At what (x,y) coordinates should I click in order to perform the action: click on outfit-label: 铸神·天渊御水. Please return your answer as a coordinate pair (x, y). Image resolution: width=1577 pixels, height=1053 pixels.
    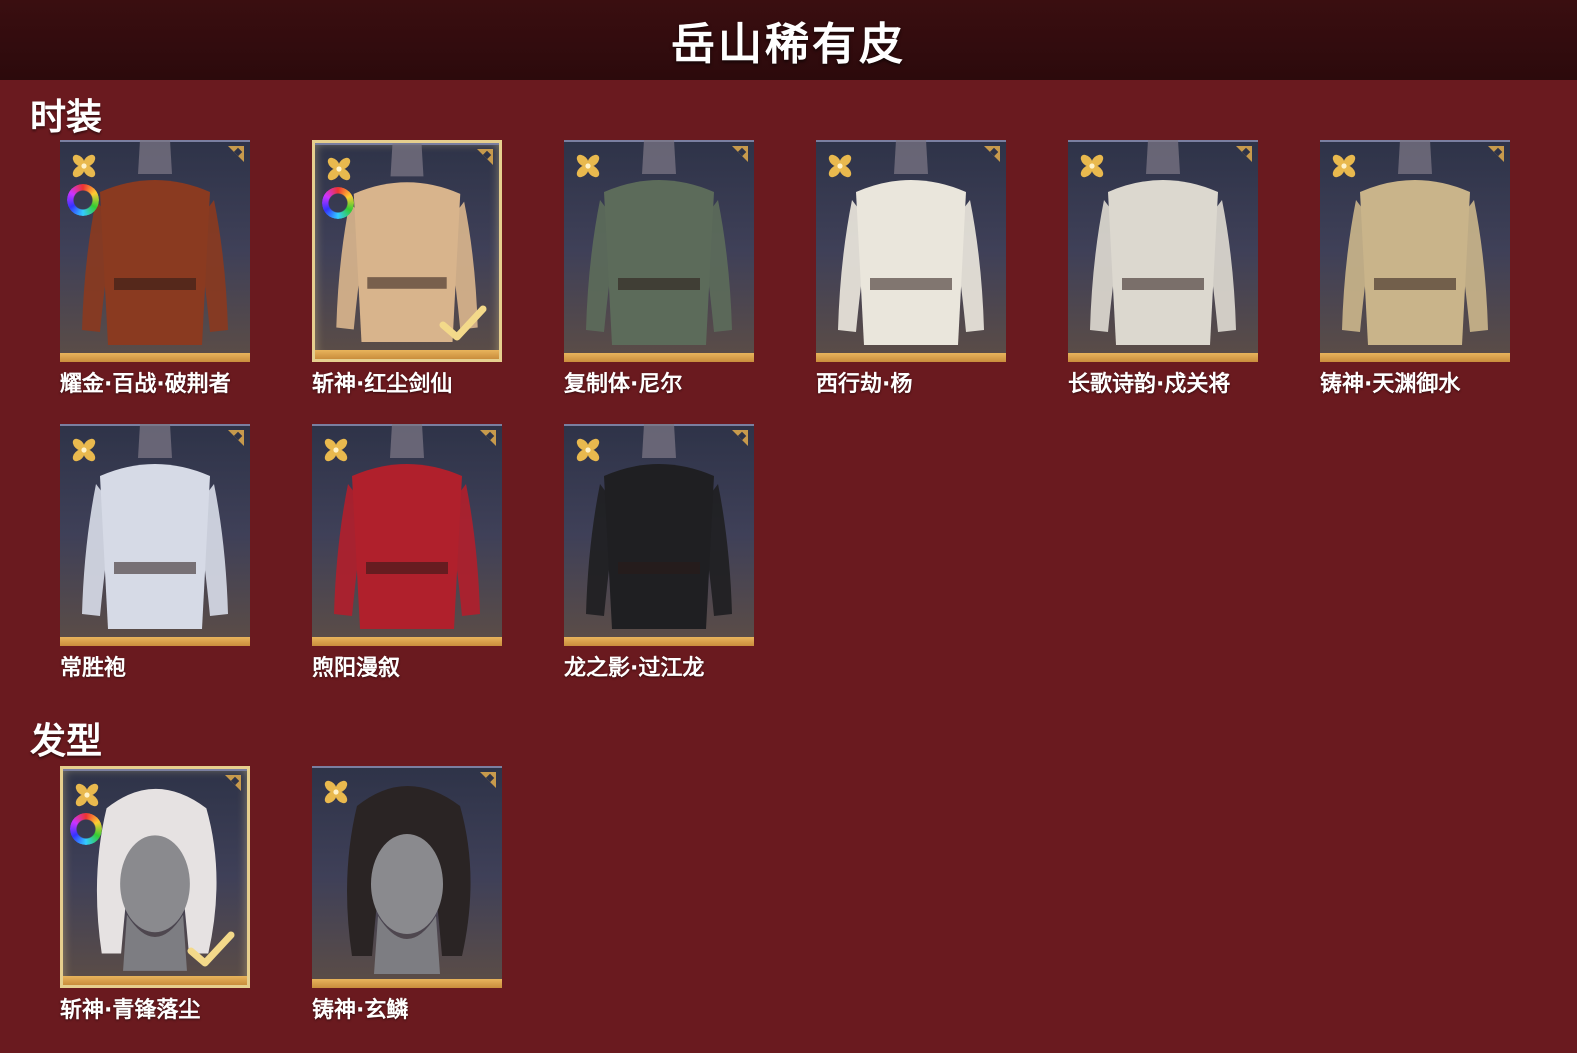
    Looking at the image, I should click on (1390, 384).